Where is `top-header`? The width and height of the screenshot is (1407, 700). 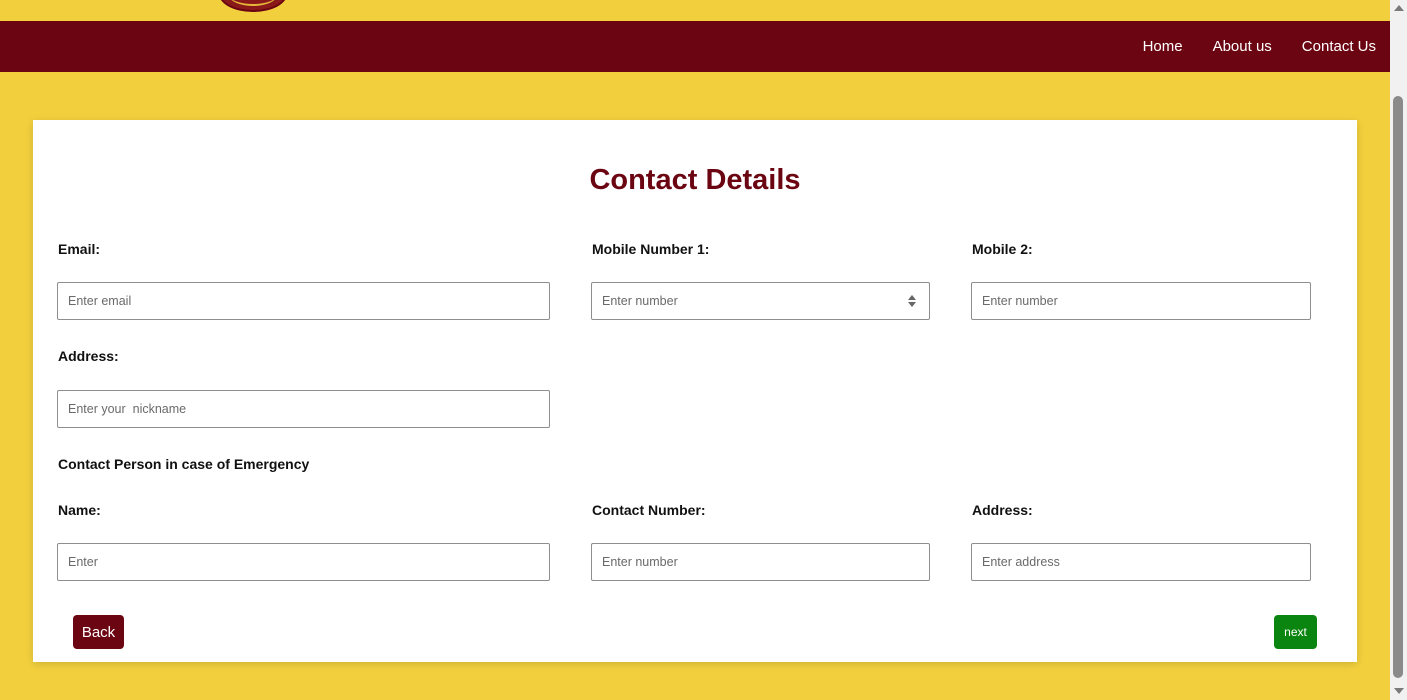
top-header is located at coordinates (695, 10).